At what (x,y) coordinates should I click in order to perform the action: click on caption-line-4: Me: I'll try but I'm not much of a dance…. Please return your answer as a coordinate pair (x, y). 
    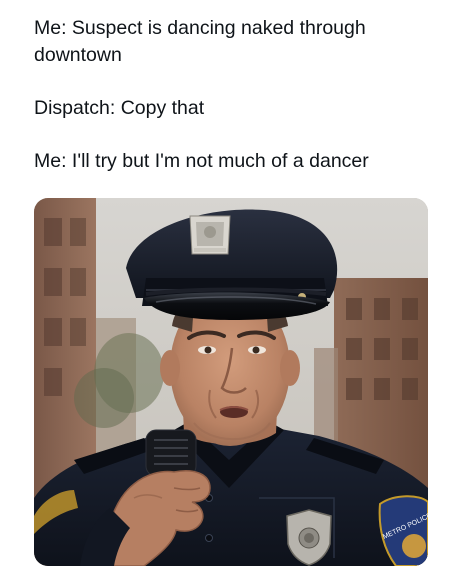
    Looking at the image, I should click on (201, 161).